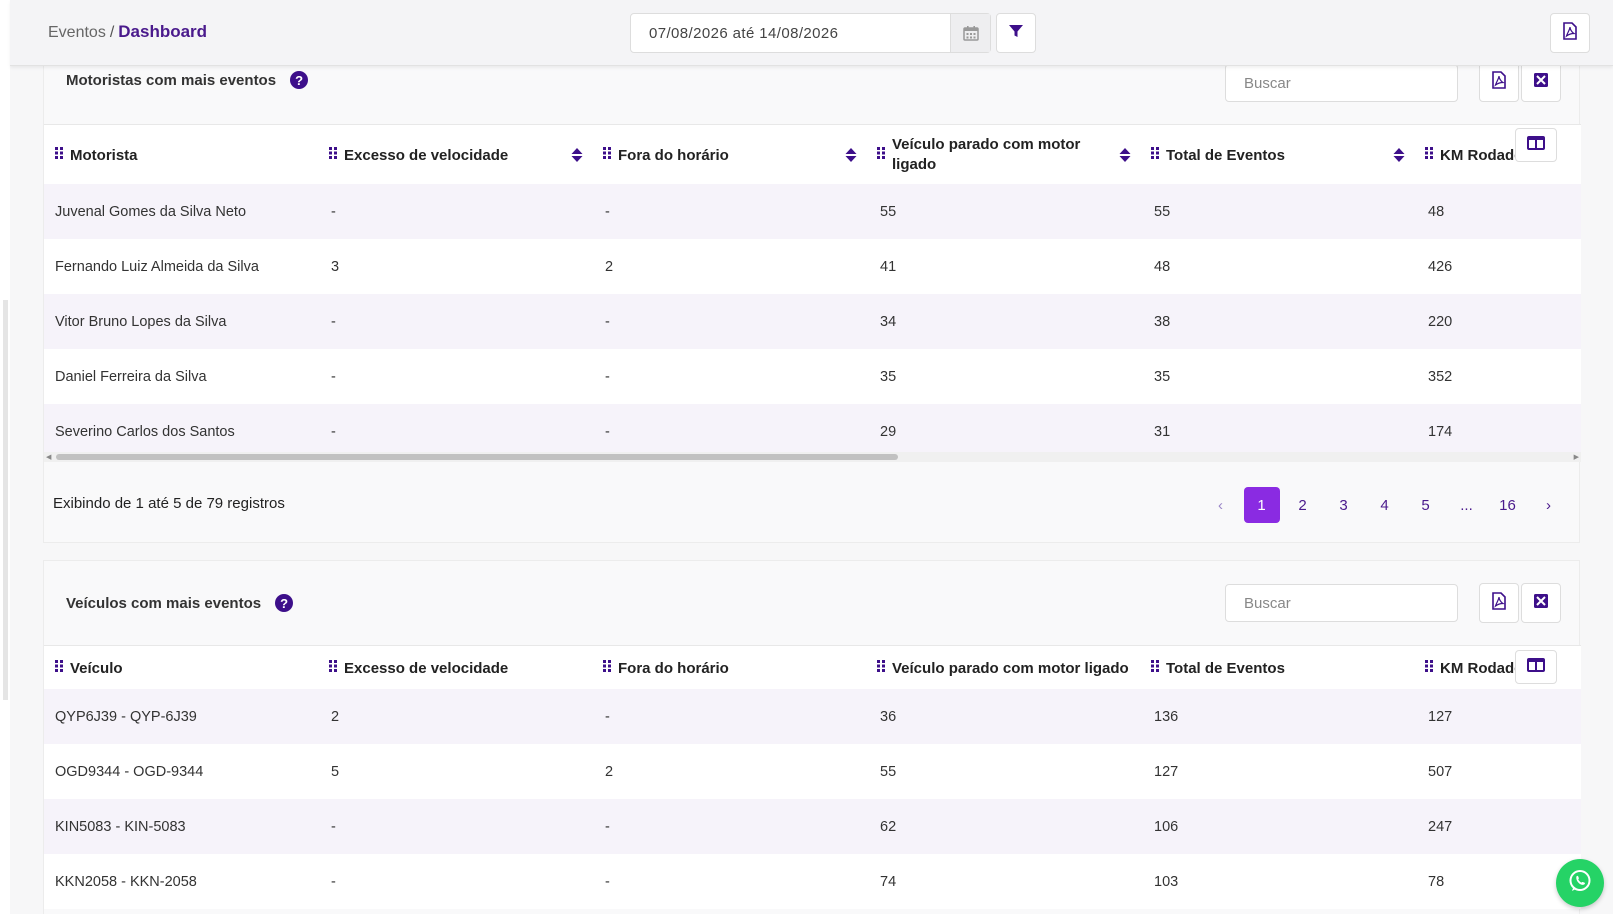 This screenshot has height=914, width=1613. Describe the element at coordinates (1344, 505) in the screenshot. I see `pagination-page-3: 3` at that location.